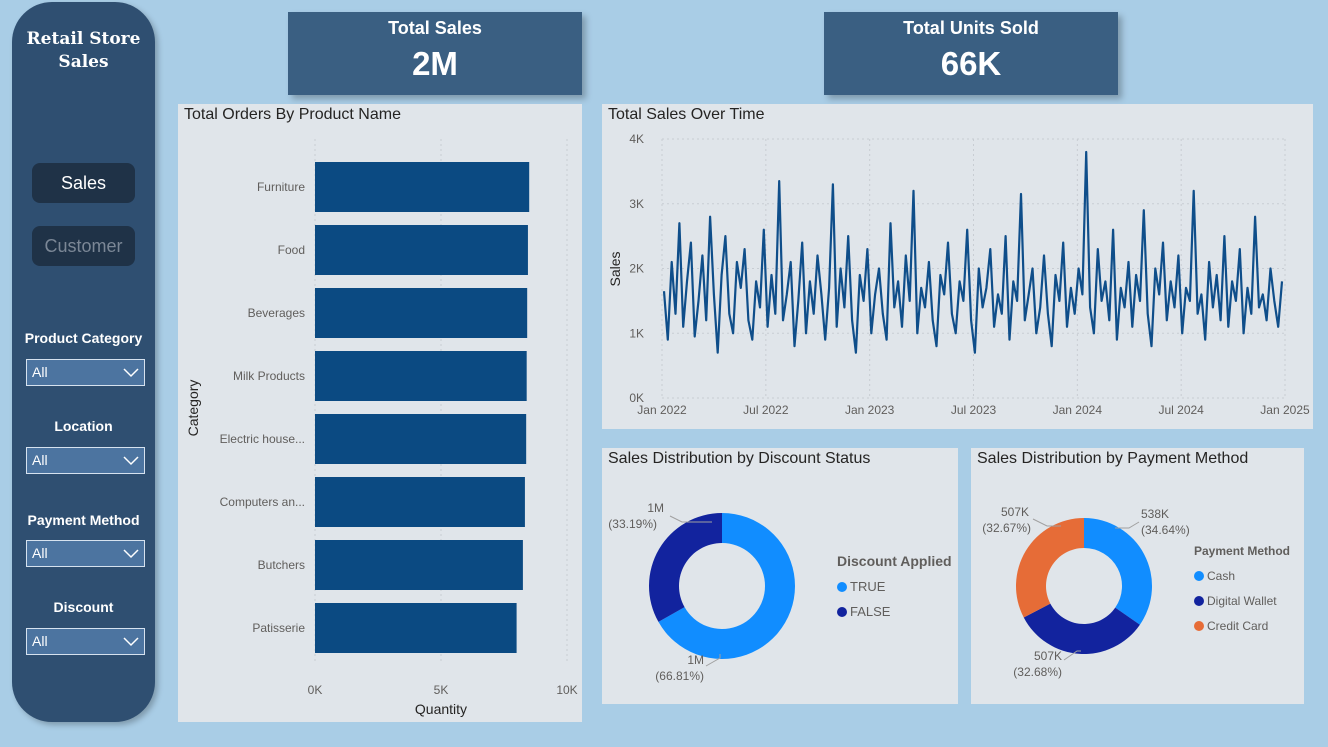  What do you see at coordinates (1181, 410) in the screenshot?
I see `line-x-tick-label: Jul 2024` at bounding box center [1181, 410].